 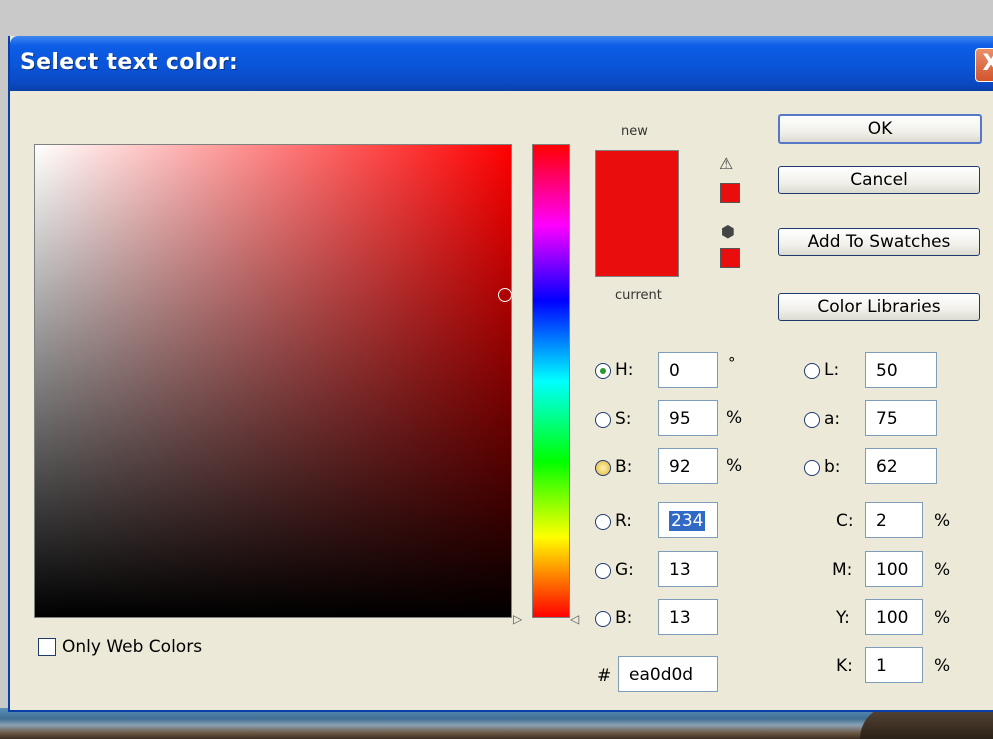 What do you see at coordinates (901, 418) in the screenshot?
I see `lab-a-input: 75` at bounding box center [901, 418].